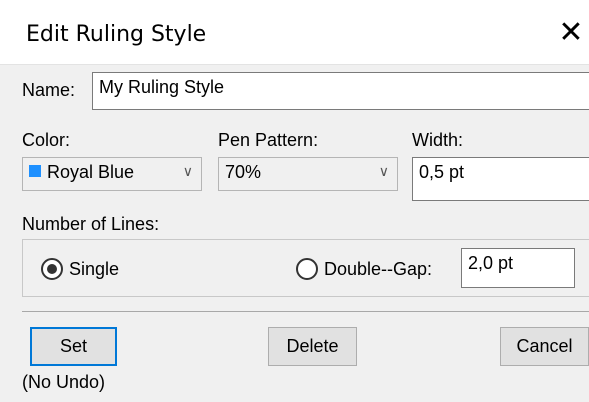 Image resolution: width=589 pixels, height=402 pixels. What do you see at coordinates (305, 311) in the screenshot?
I see `divider` at bounding box center [305, 311].